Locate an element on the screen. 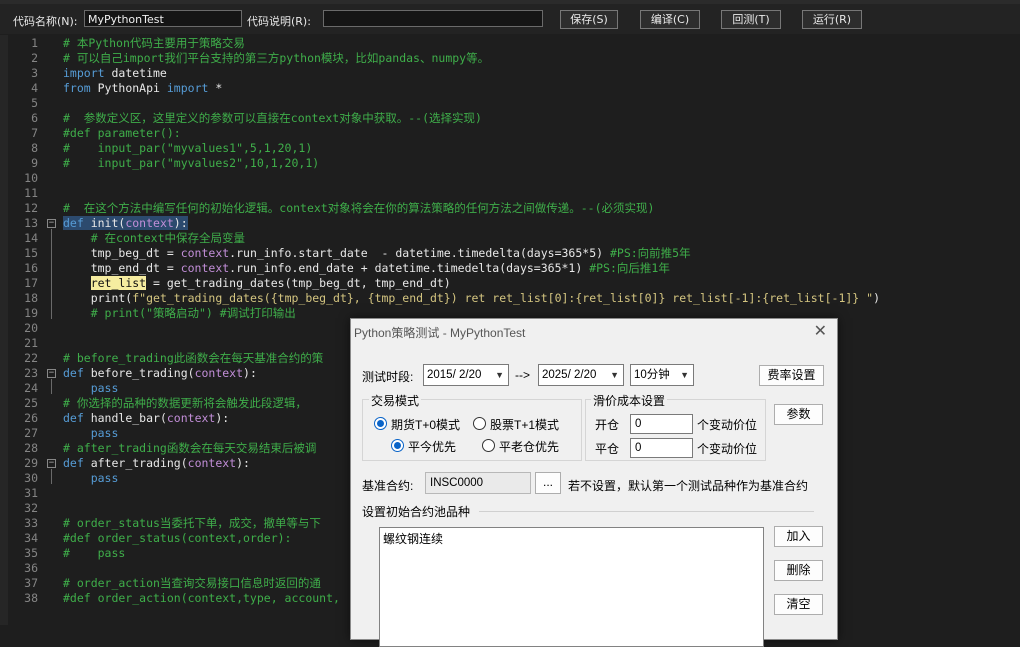  line-number: 36 is located at coordinates (31, 568).